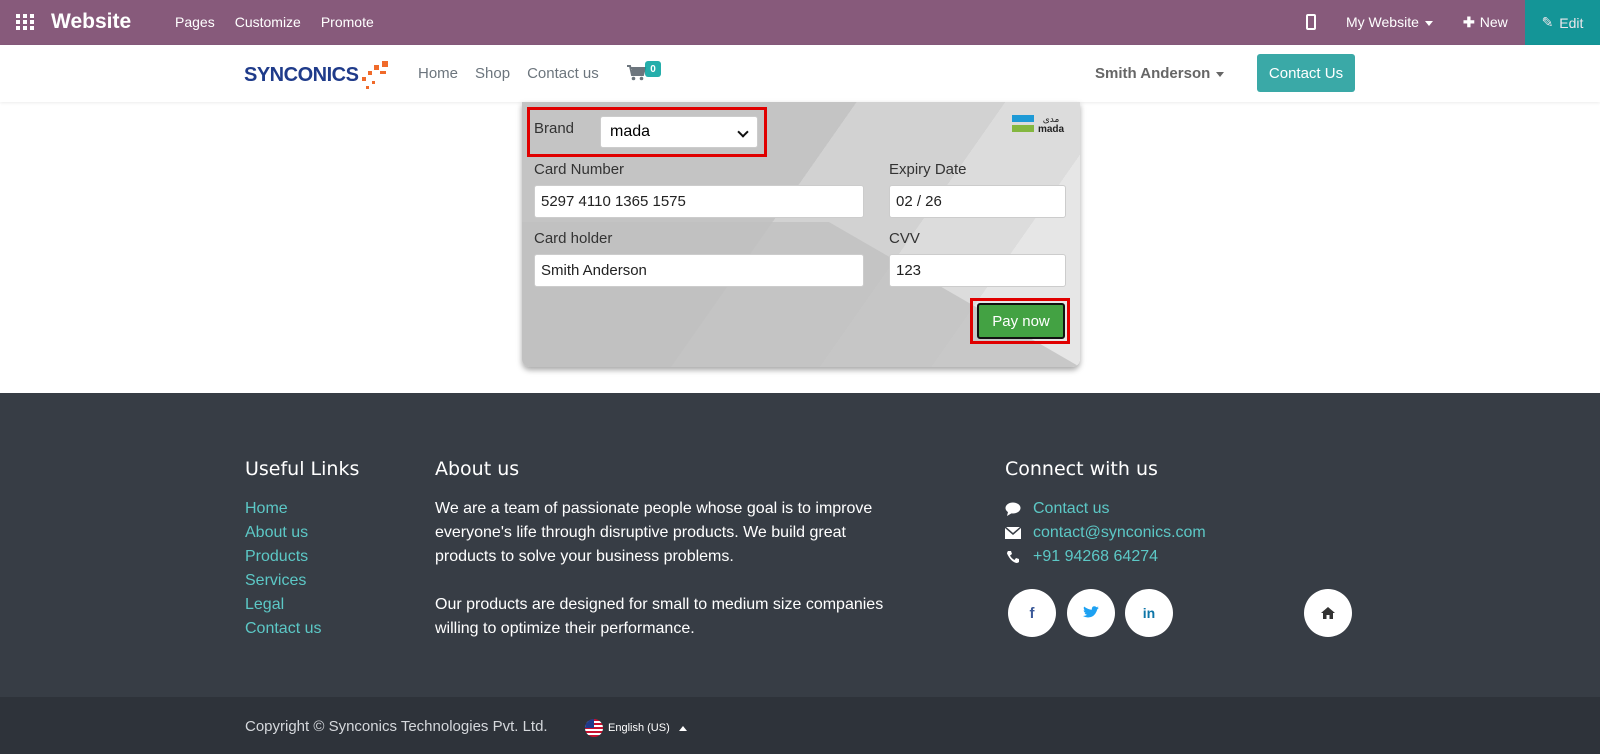  I want to click on pay-now-button: Pay now, so click(1021, 321).